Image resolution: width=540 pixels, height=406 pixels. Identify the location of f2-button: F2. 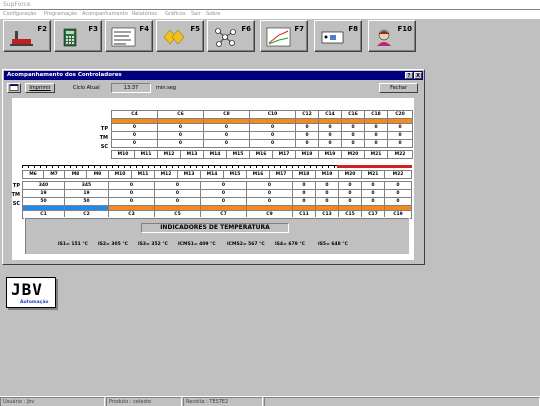
(27, 36).